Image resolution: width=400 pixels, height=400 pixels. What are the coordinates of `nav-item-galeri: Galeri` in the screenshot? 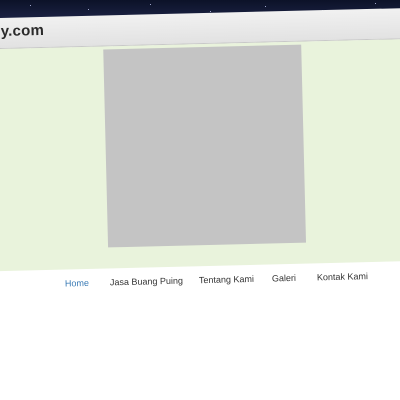 It's located at (284, 278).